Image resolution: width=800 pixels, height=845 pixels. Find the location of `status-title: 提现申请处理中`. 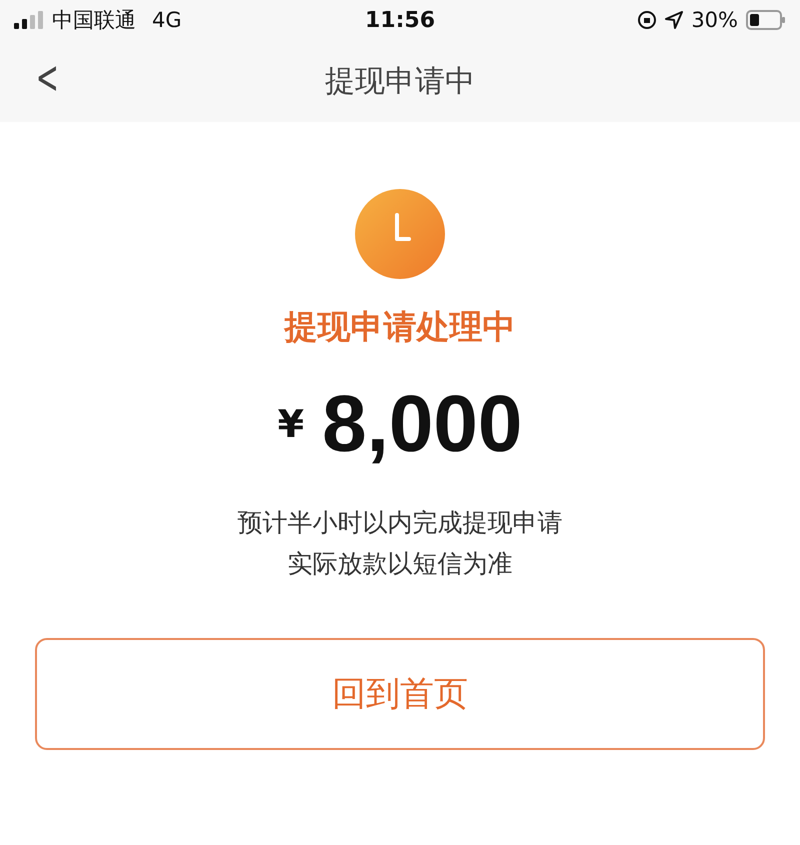

status-title: 提现申请处理中 is located at coordinates (400, 327).